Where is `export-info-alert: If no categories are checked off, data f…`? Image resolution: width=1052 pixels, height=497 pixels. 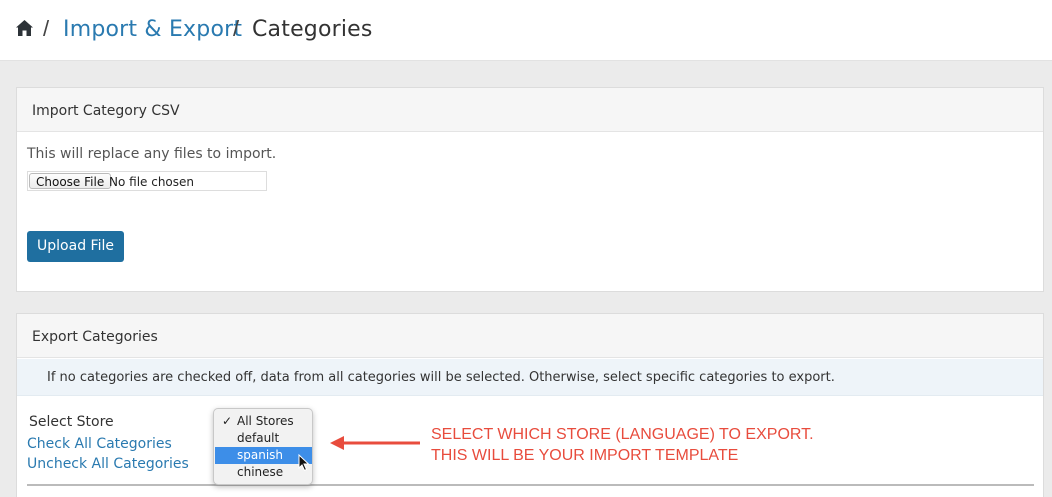 export-info-alert: If no categories are checked off, data f… is located at coordinates (530, 377).